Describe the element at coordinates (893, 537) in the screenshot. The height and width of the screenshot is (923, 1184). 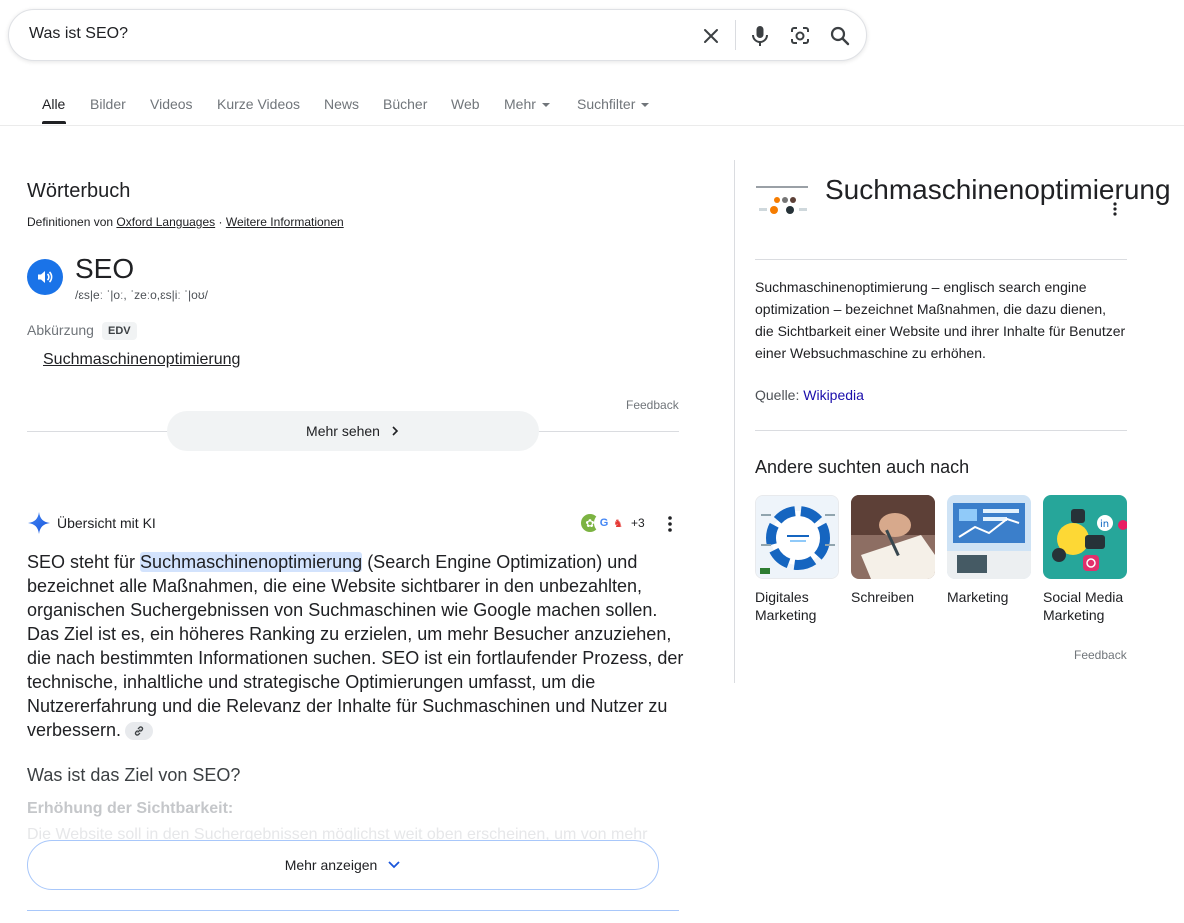
I see `schreiben-image` at that location.